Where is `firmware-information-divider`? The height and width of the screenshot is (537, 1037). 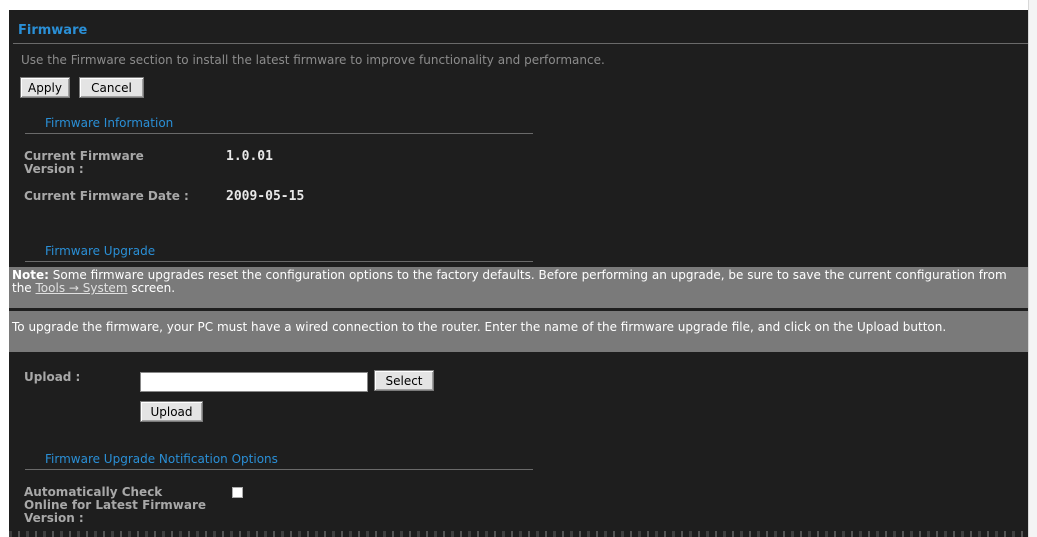
firmware-information-divider is located at coordinates (279, 133).